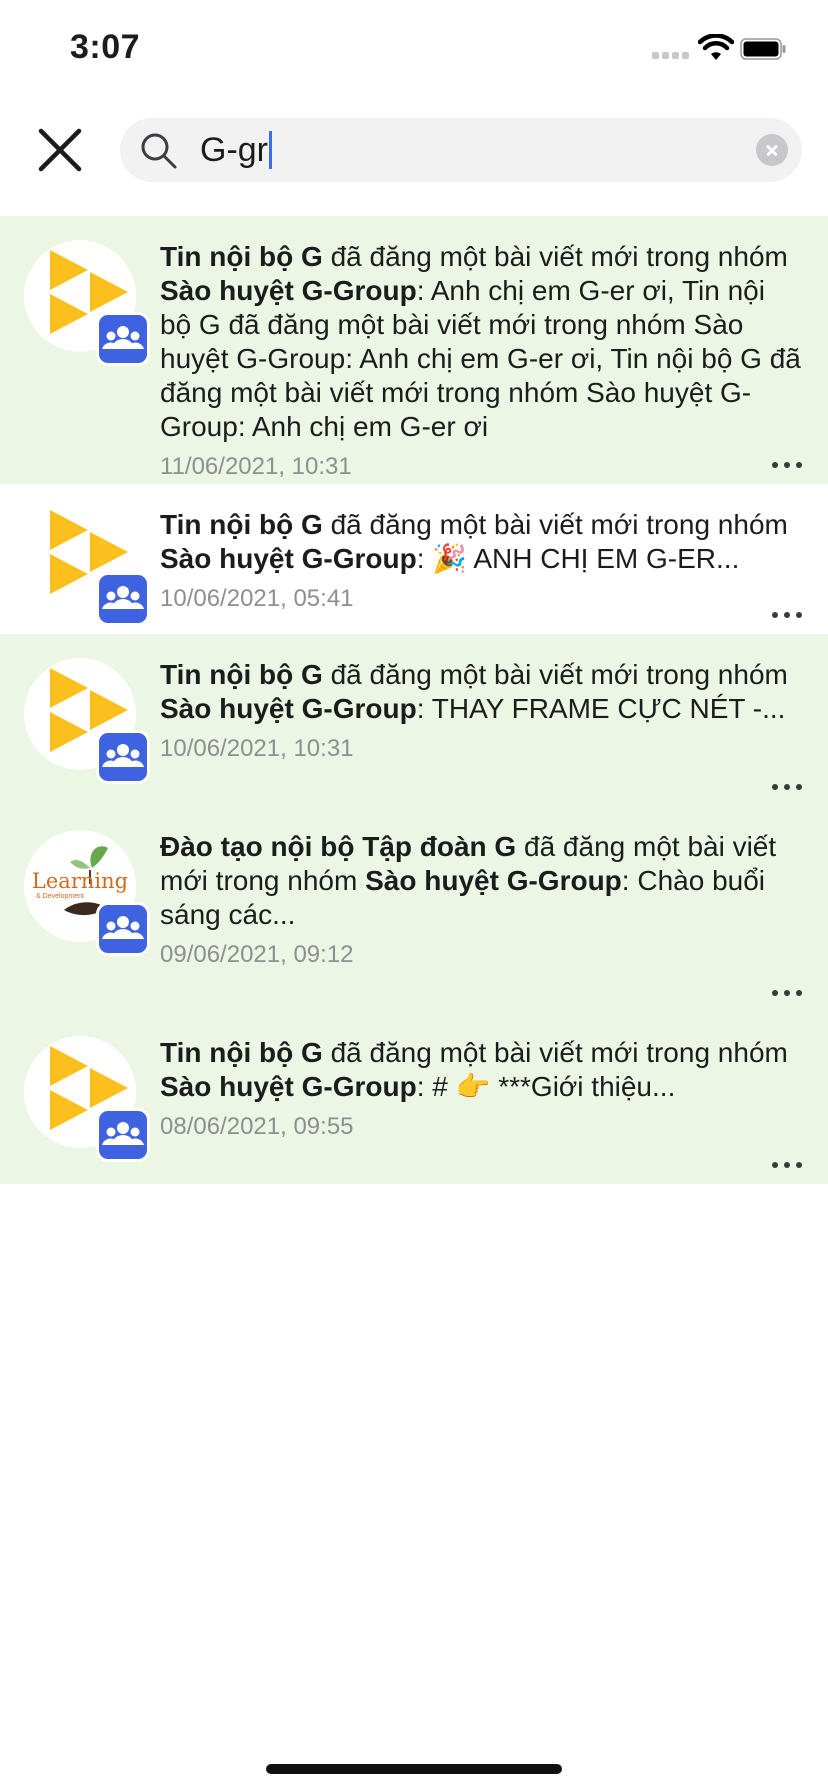 The image size is (828, 1792). I want to click on timestamp: 11/06/2021, 10:31, so click(256, 466).